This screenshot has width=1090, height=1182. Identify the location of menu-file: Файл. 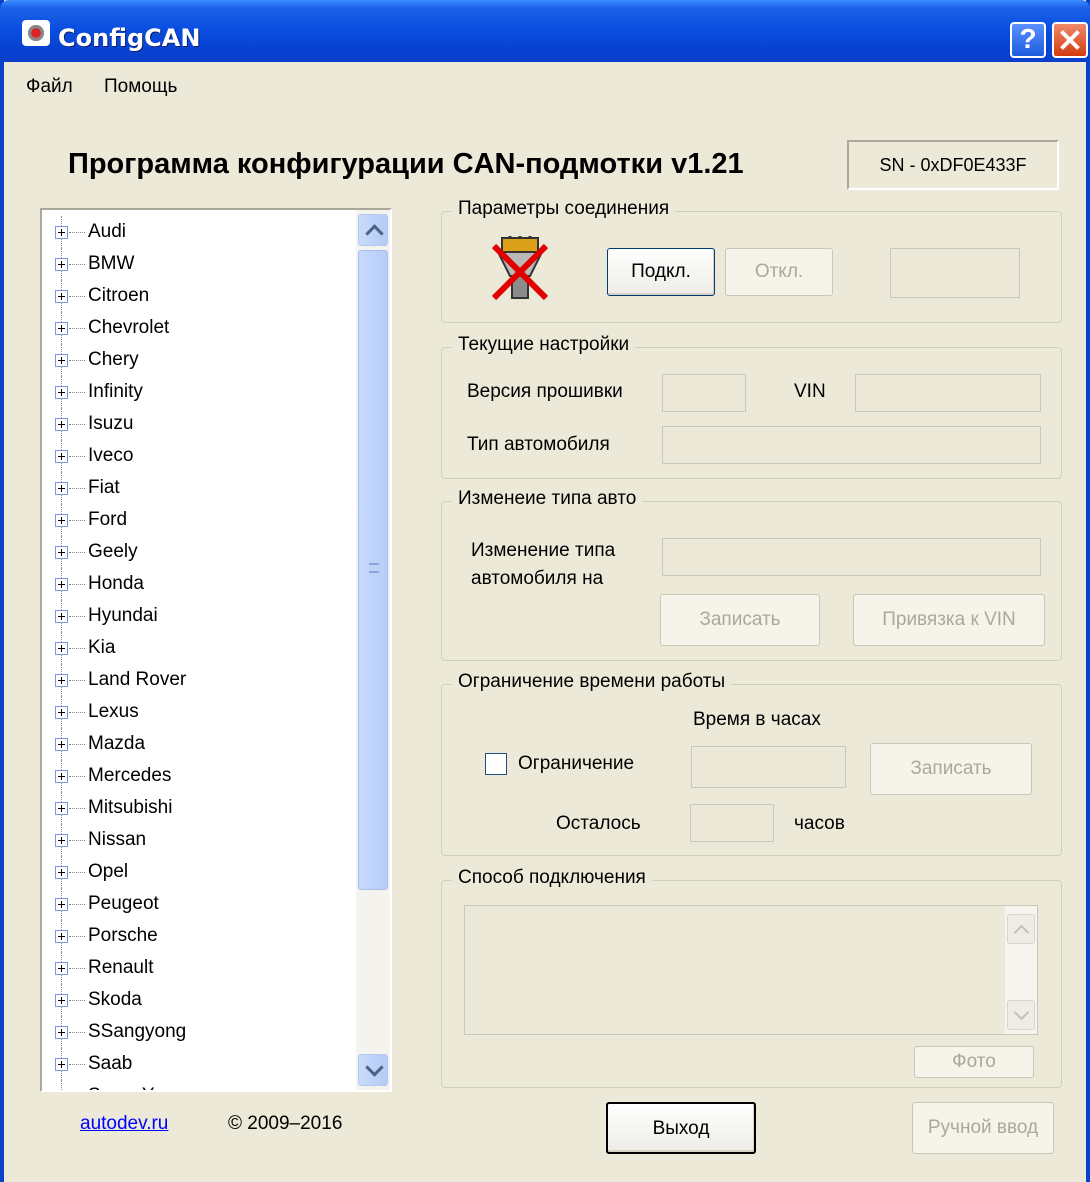
(49, 87).